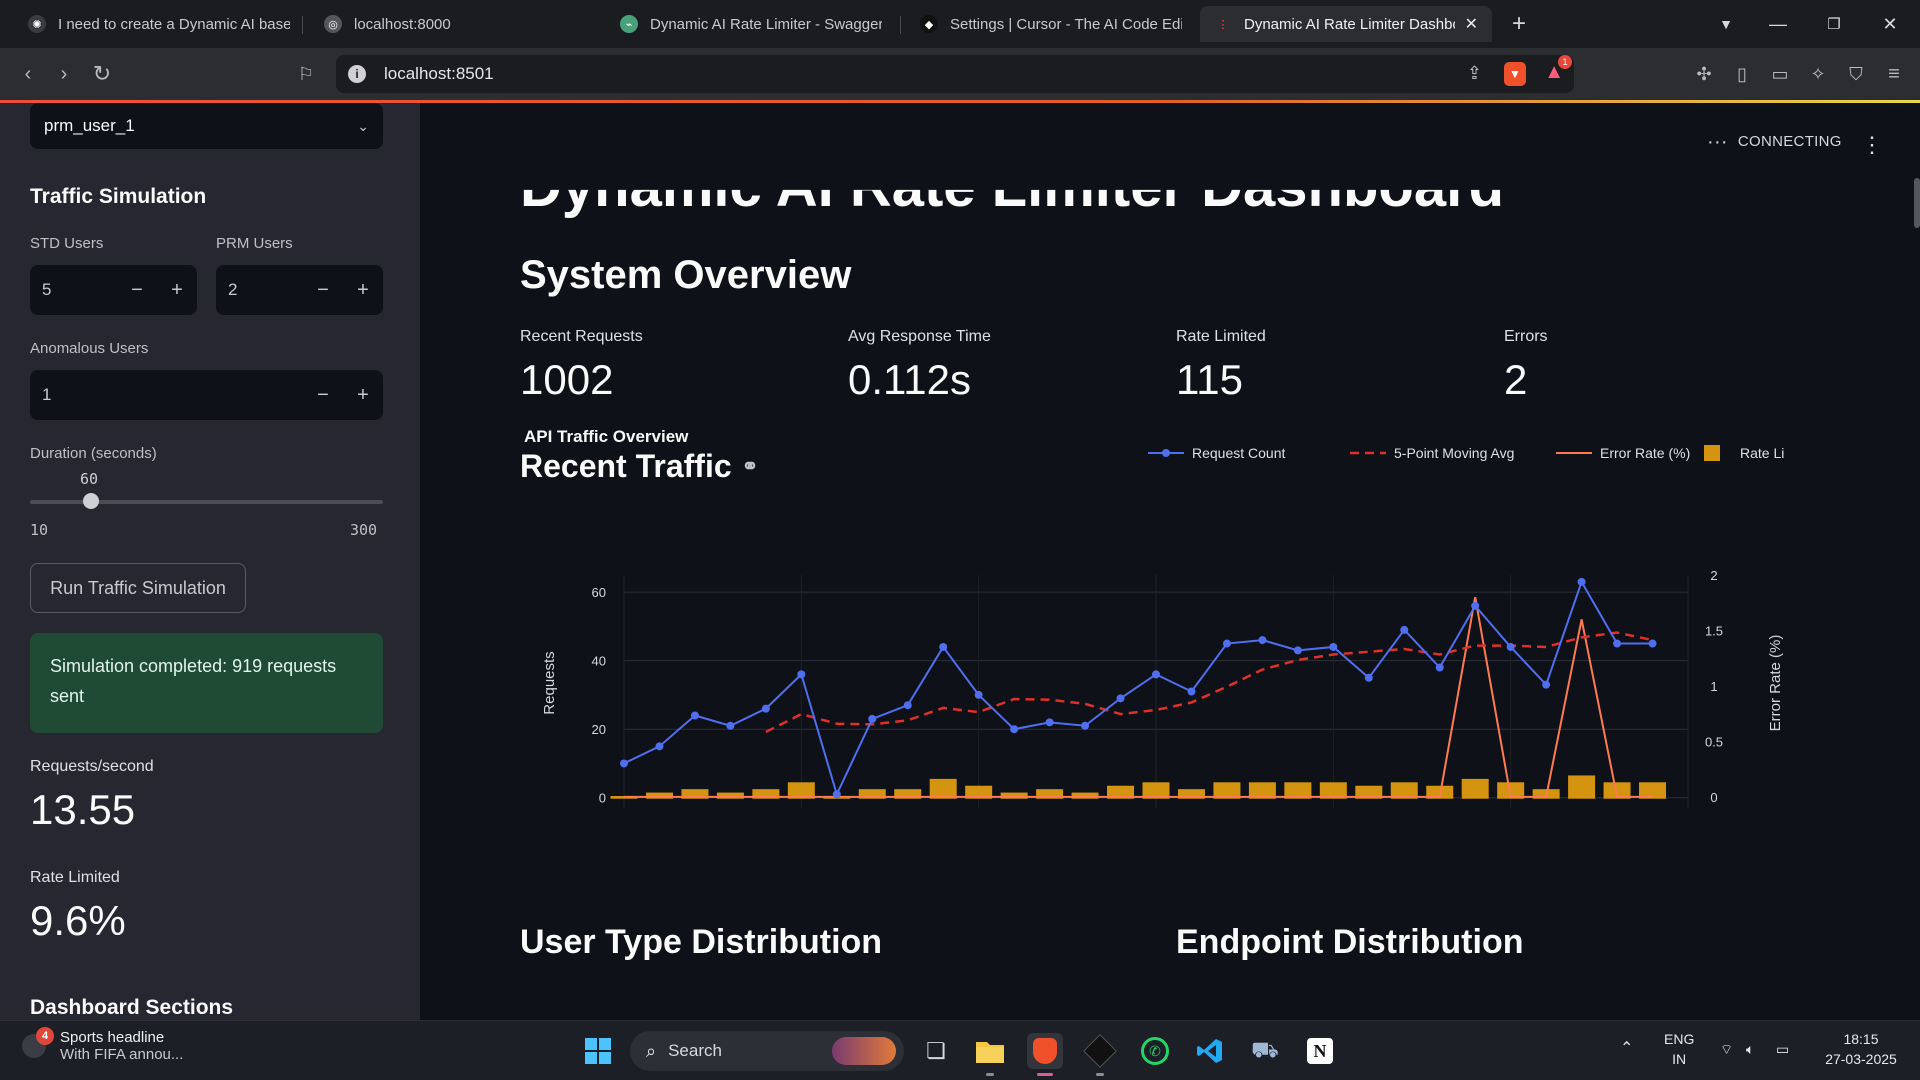  I want to click on wifi-icon: ⌔, so click(1726, 1049).